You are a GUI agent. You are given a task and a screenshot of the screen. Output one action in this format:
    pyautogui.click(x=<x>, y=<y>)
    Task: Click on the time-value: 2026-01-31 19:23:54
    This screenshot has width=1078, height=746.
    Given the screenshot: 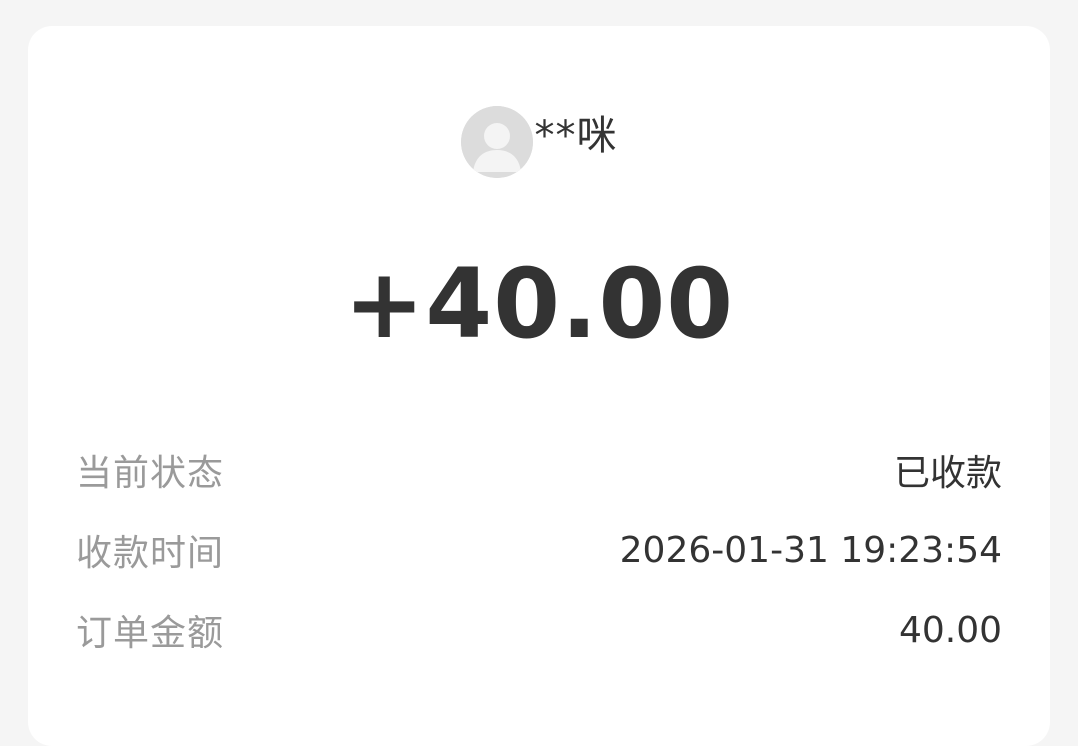 What is the action you would take?
    pyautogui.click(x=810, y=550)
    